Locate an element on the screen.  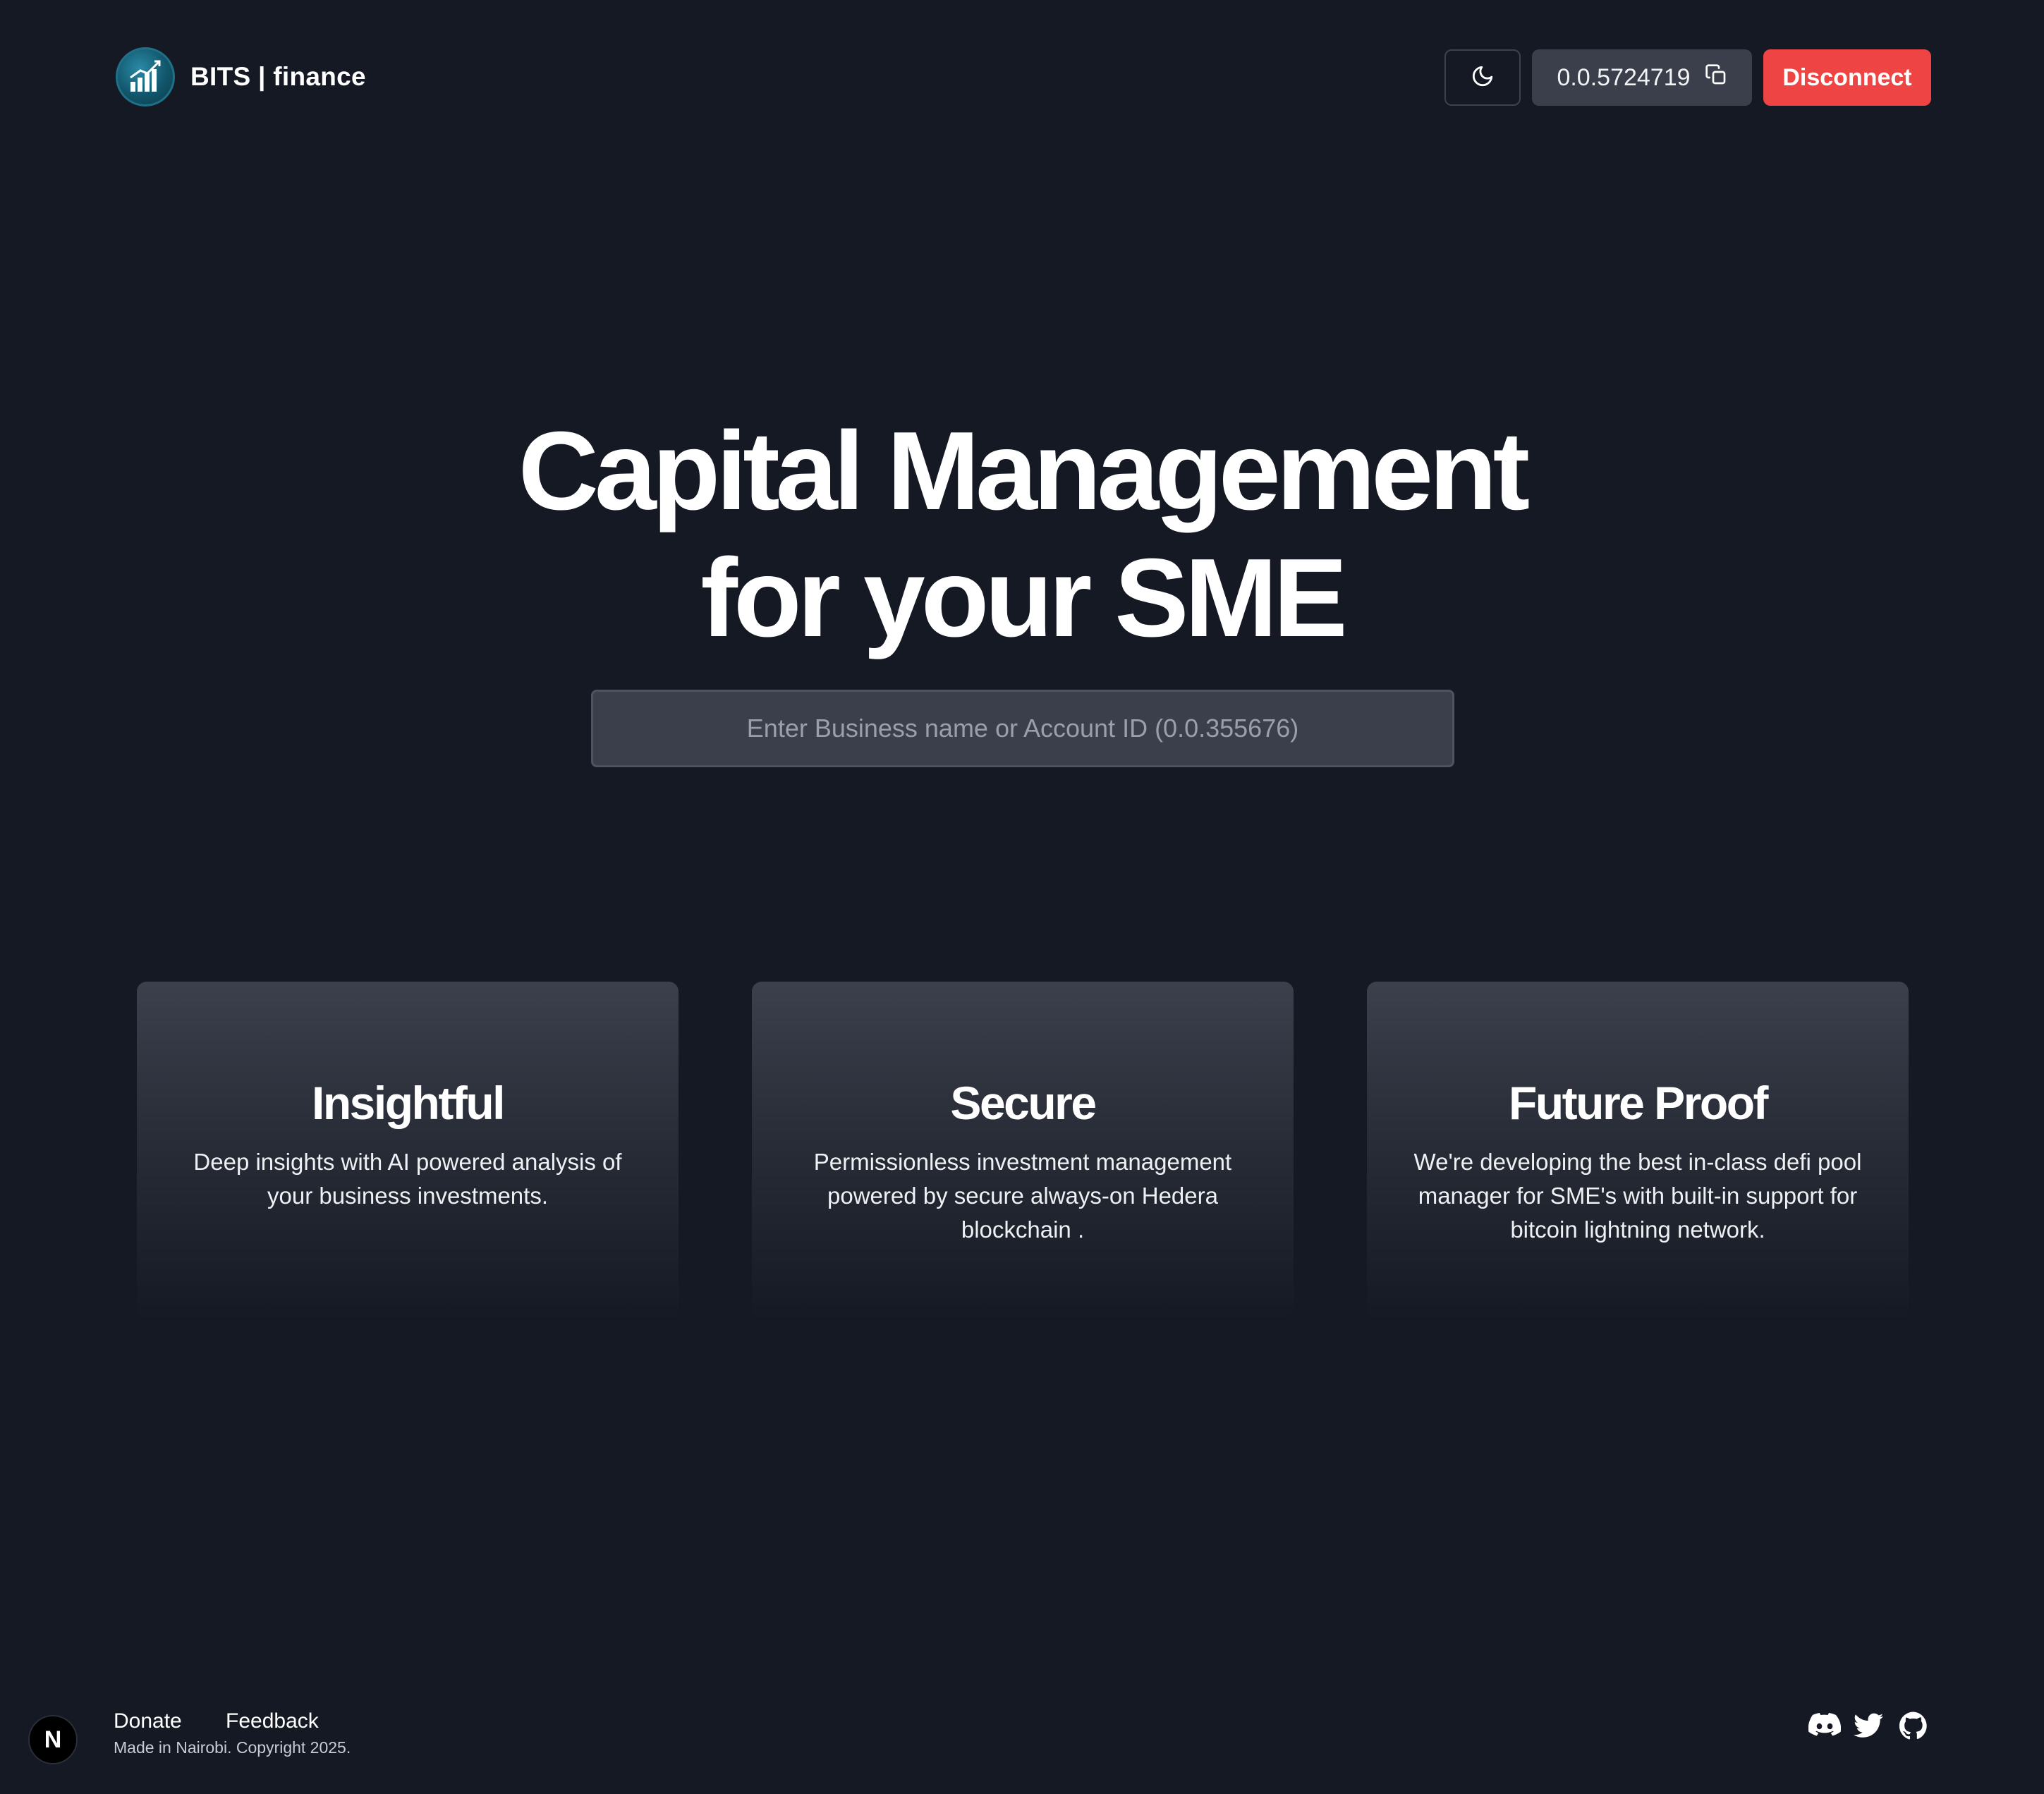
hero-title-line1: Capital Management is located at coordinates (1024, 471).